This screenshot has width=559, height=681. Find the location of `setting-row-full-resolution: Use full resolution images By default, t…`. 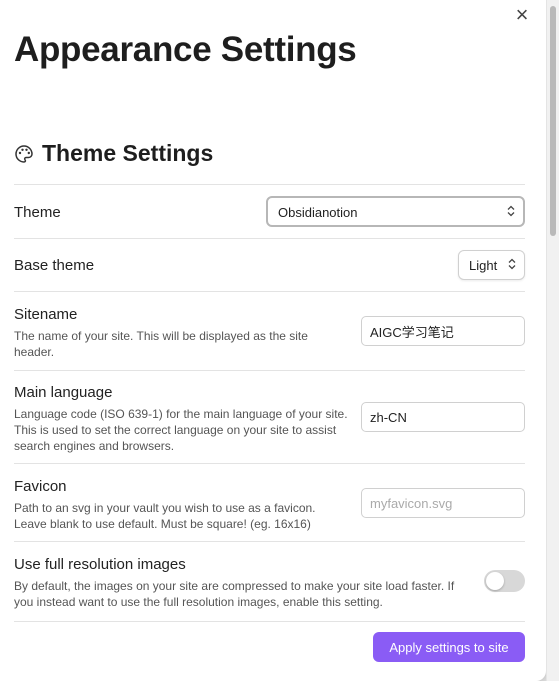

setting-row-full-resolution: Use full resolution images By default, t… is located at coordinates (269, 581).